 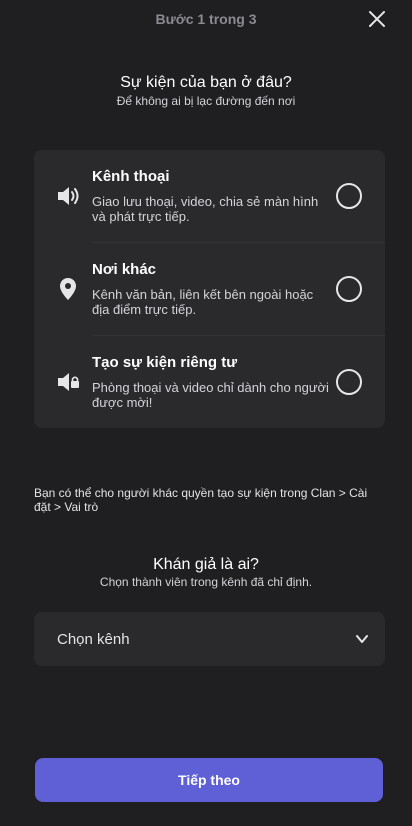 What do you see at coordinates (362, 639) in the screenshot?
I see `chevron-down-icon` at bounding box center [362, 639].